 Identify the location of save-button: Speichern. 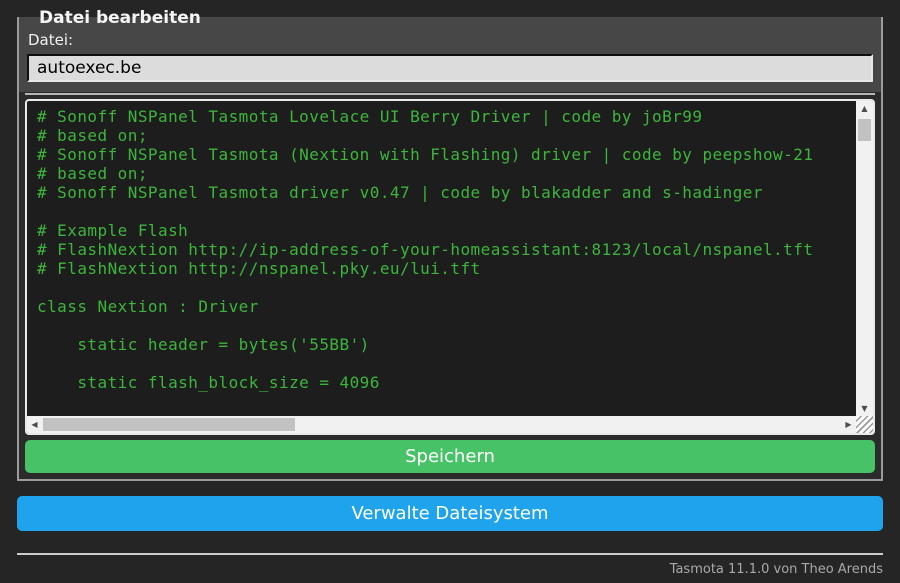
(450, 456).